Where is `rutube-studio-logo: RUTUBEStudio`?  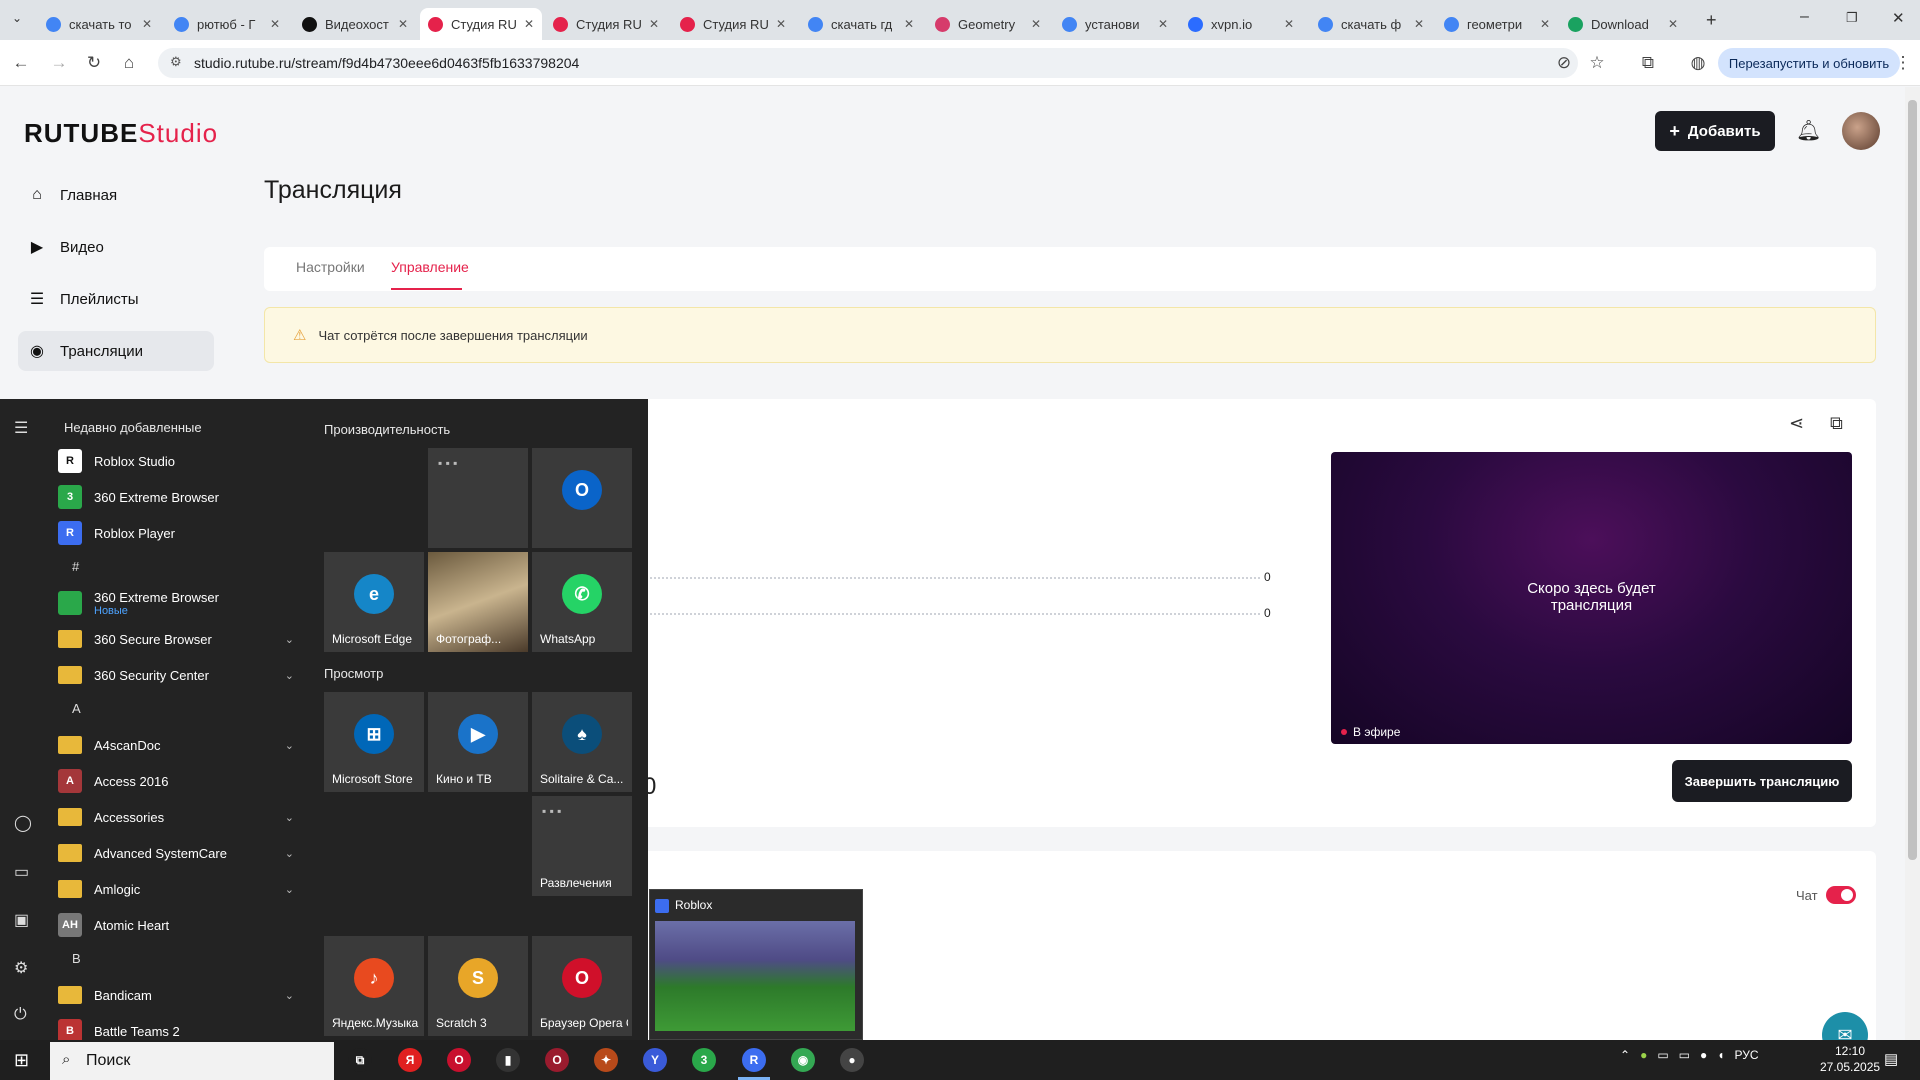 rutube-studio-logo: RUTUBEStudio is located at coordinates (121, 133).